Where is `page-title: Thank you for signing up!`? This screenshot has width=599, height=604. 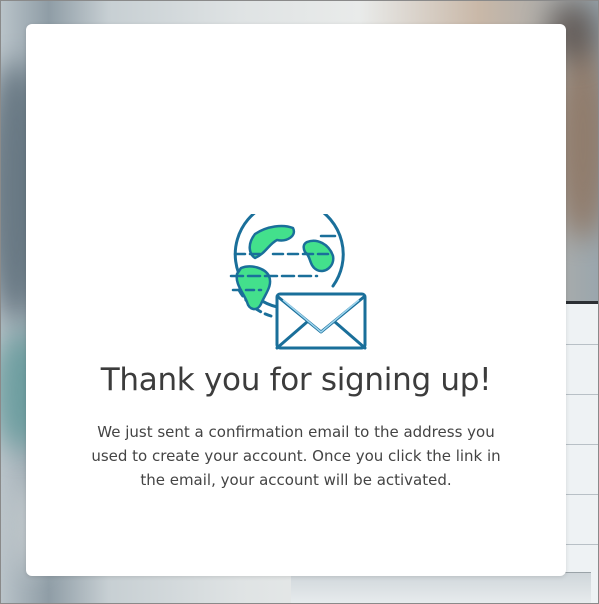 page-title: Thank you for signing up! is located at coordinates (296, 380).